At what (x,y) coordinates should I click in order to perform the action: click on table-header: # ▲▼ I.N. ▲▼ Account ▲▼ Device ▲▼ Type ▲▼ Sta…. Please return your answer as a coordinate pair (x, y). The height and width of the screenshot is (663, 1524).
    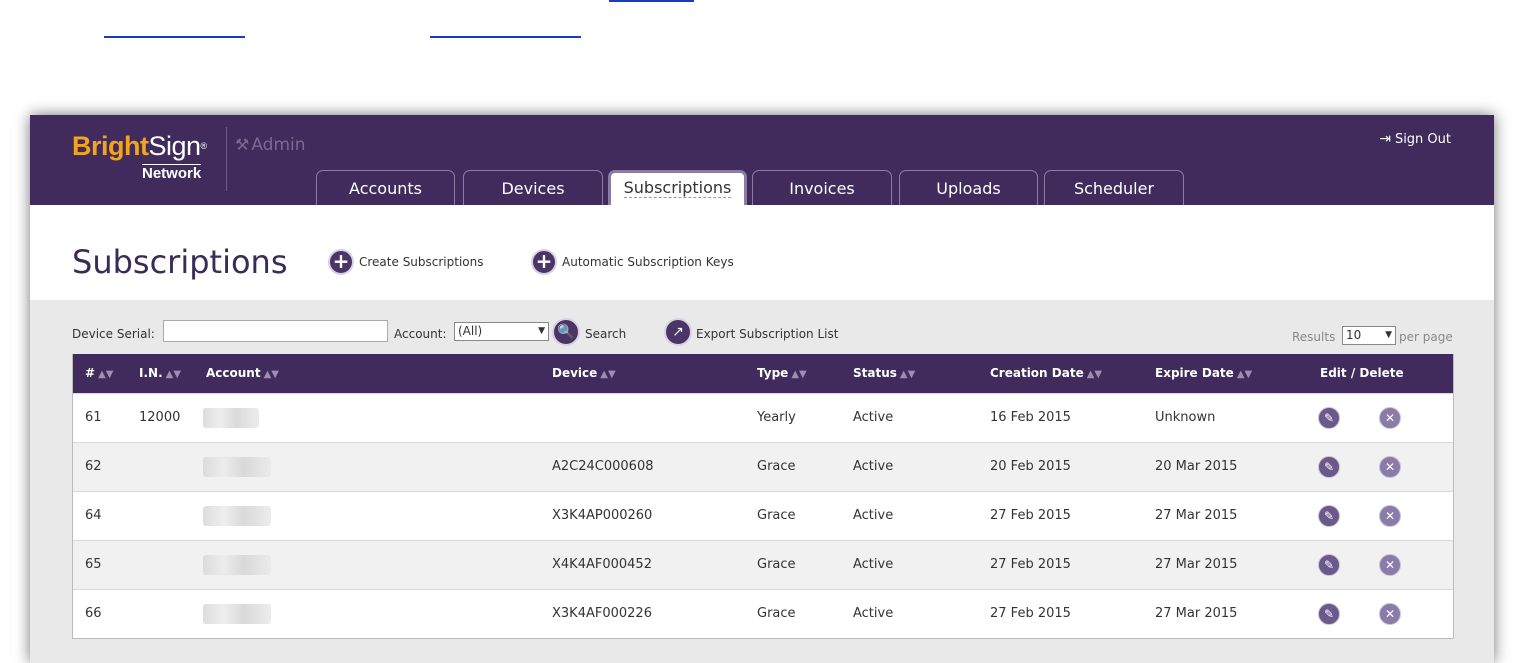
    Looking at the image, I should click on (763, 373).